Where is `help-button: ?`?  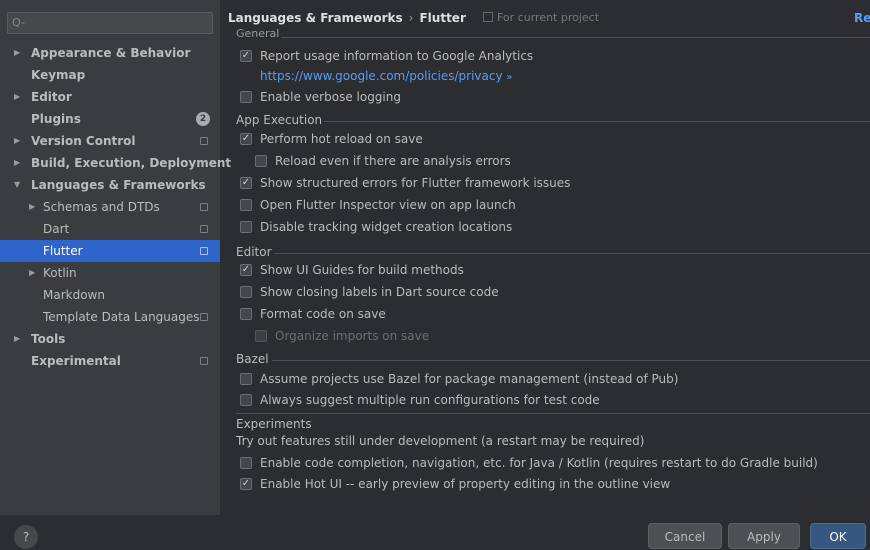
help-button: ? is located at coordinates (26, 537).